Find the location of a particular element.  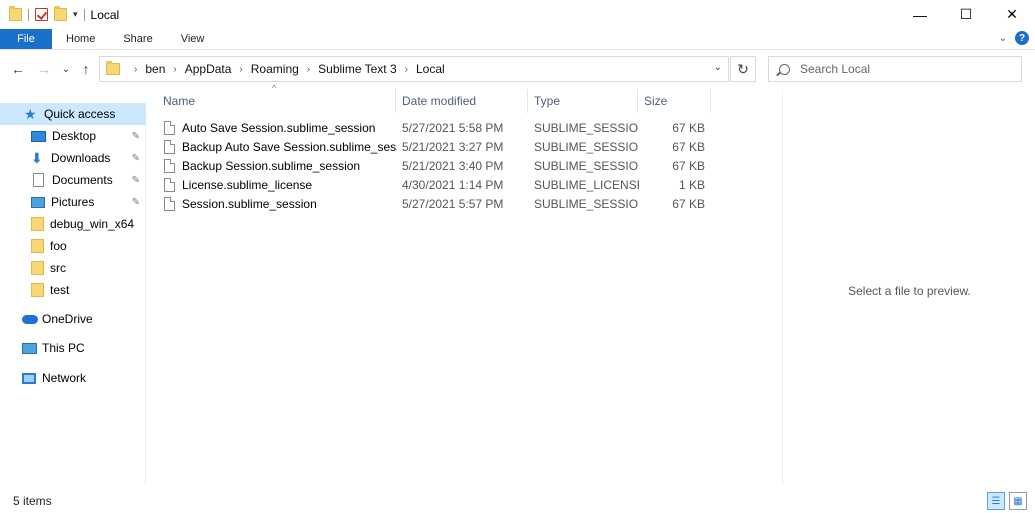

preview-message: Select a file to preview. is located at coordinates (909, 291).